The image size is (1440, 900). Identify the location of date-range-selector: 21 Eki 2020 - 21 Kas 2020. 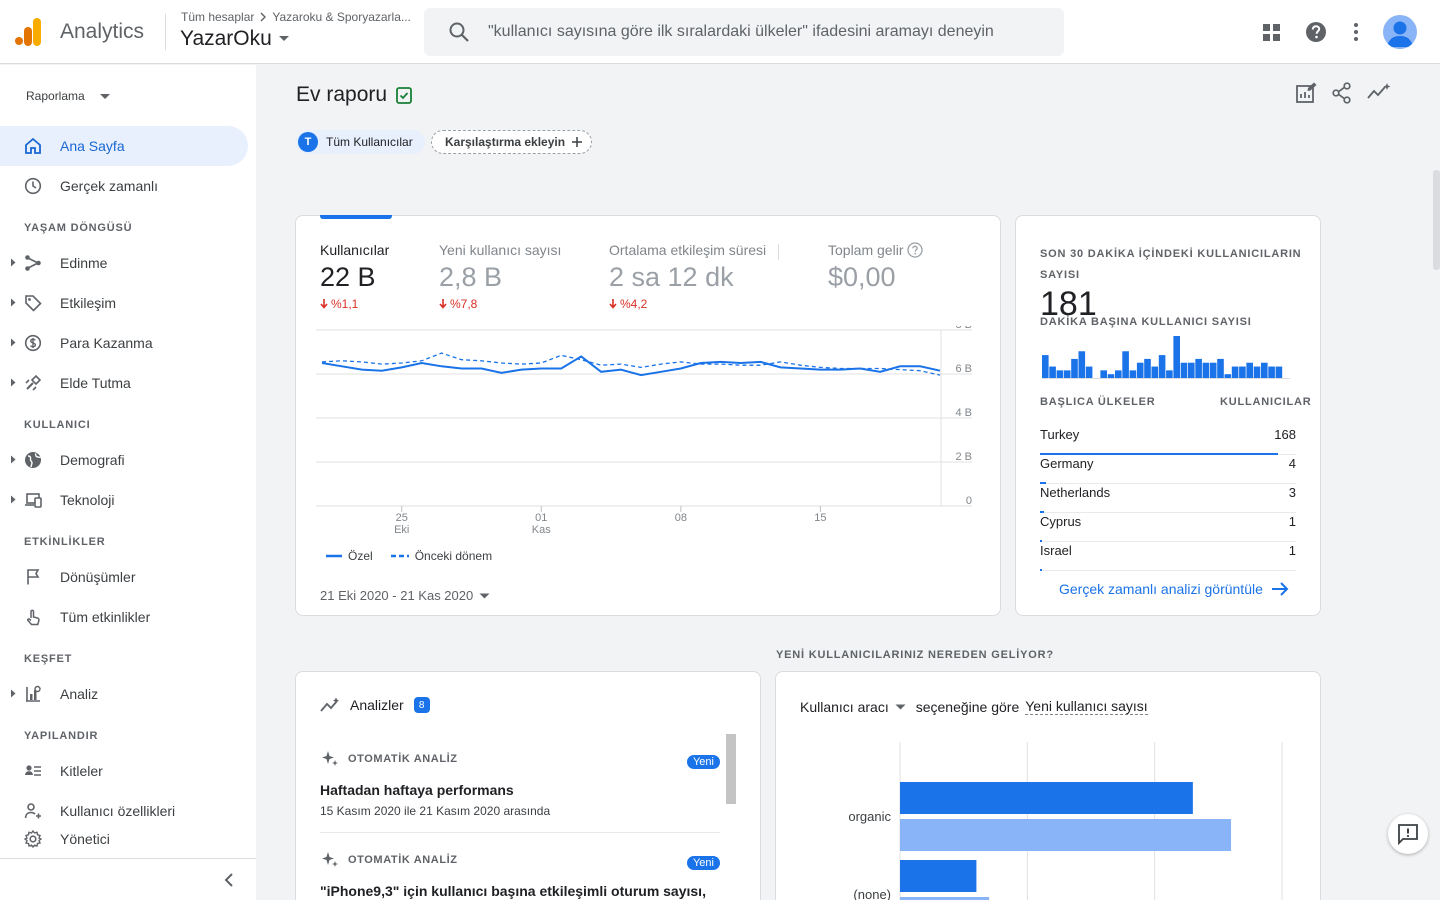
(405, 595).